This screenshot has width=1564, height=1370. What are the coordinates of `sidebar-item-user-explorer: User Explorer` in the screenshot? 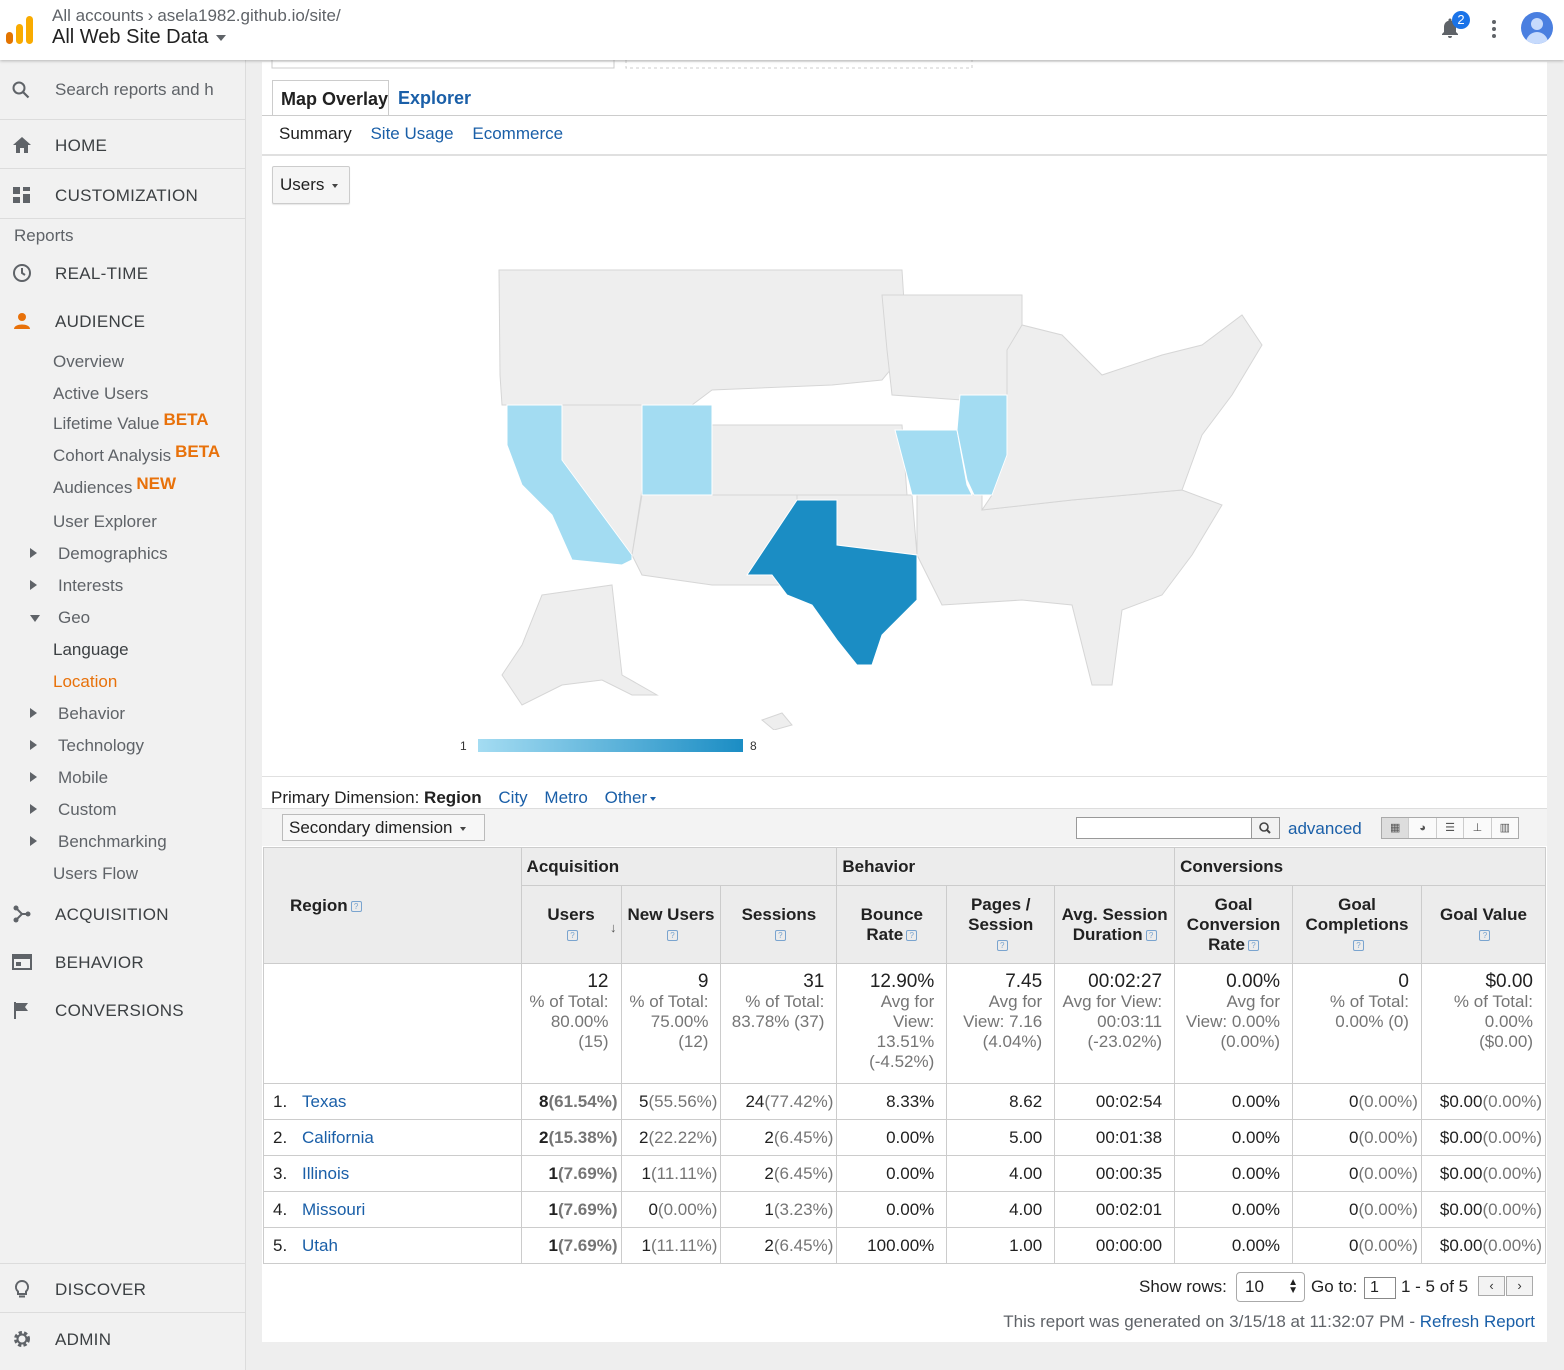 It's located at (105, 522).